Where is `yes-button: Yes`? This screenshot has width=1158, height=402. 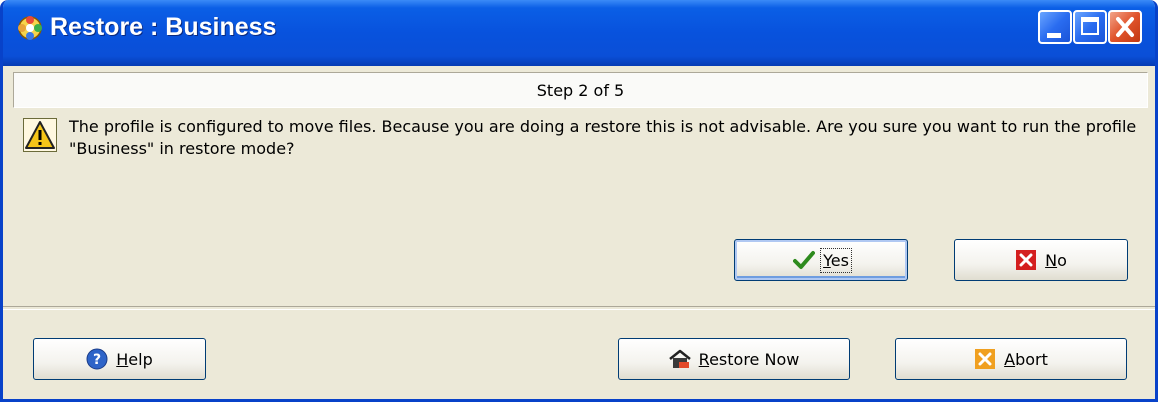
yes-button: Yes is located at coordinates (821, 260).